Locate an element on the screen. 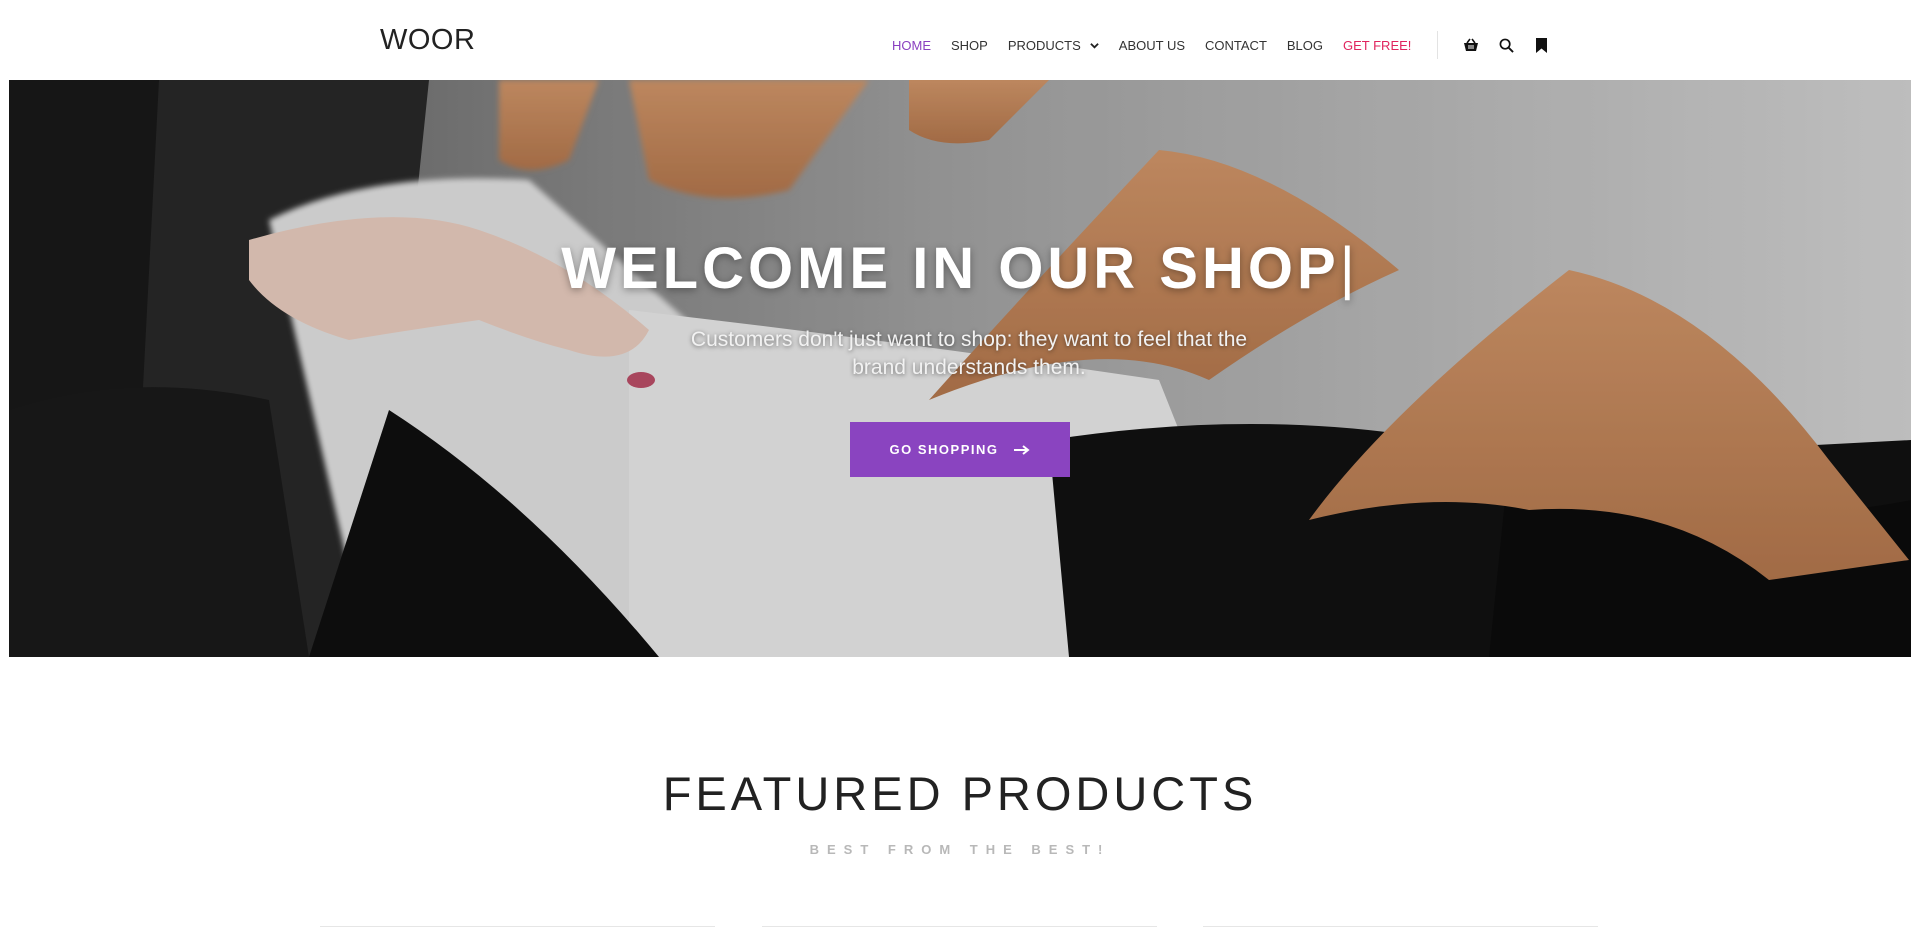 The image size is (1920, 929). featured-products-title: FEATURED PRODUCTS is located at coordinates (960, 793).